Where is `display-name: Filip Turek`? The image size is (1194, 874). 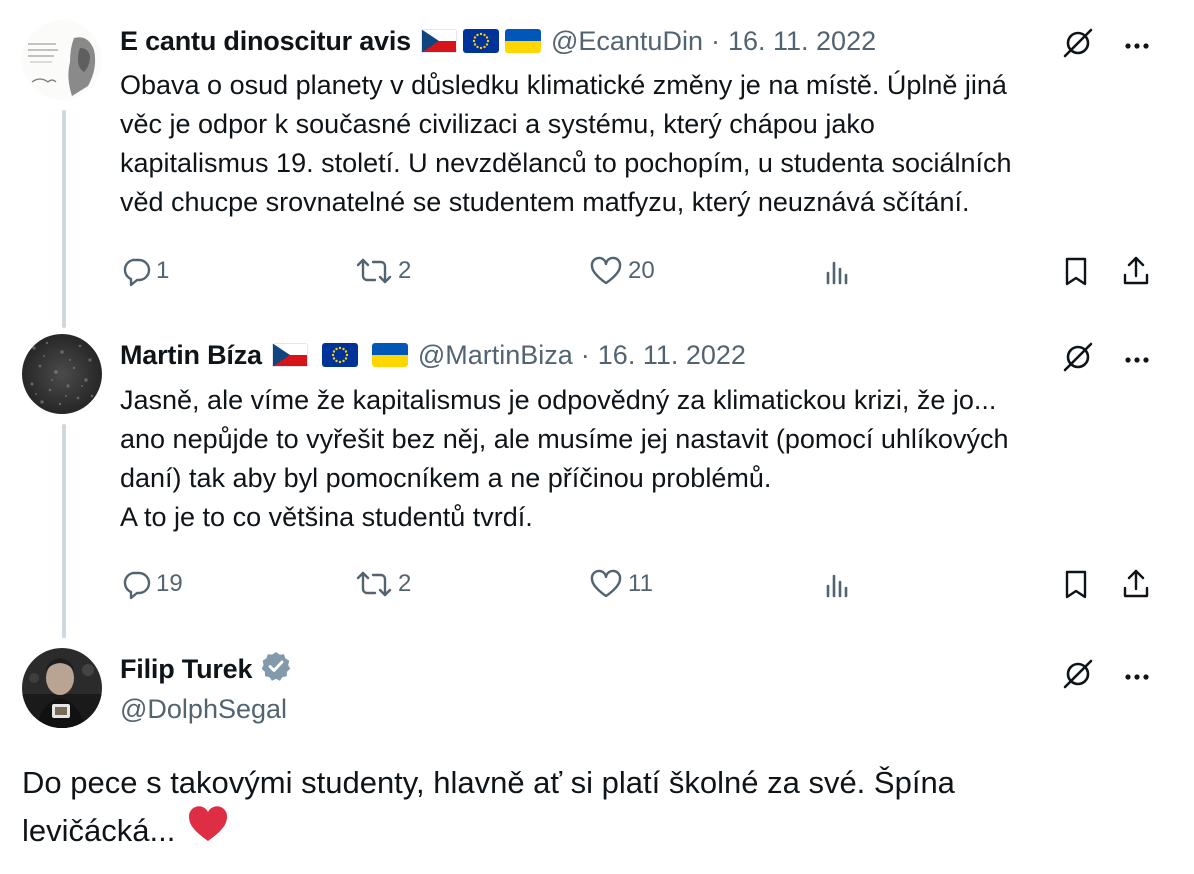 display-name: Filip Turek is located at coordinates (186, 669).